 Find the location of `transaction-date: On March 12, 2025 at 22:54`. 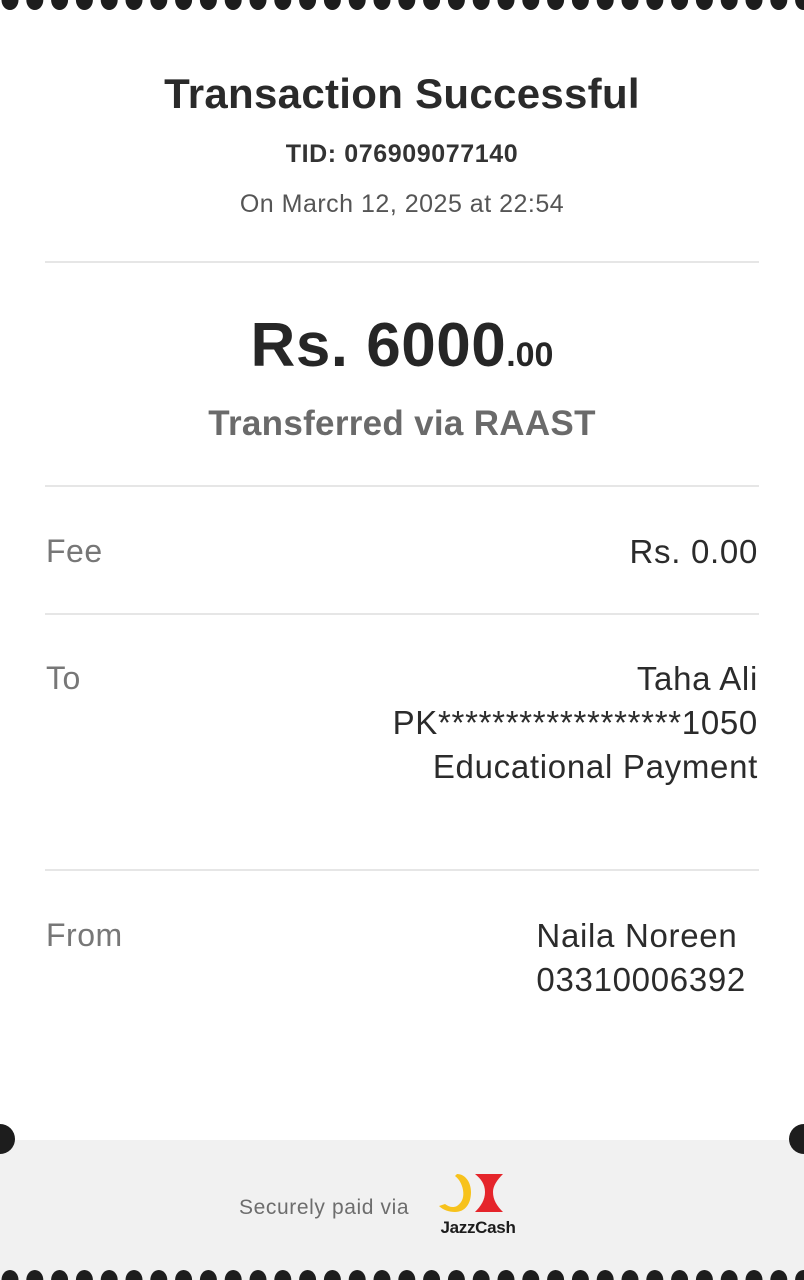

transaction-date: On March 12, 2025 at 22:54 is located at coordinates (402, 204).